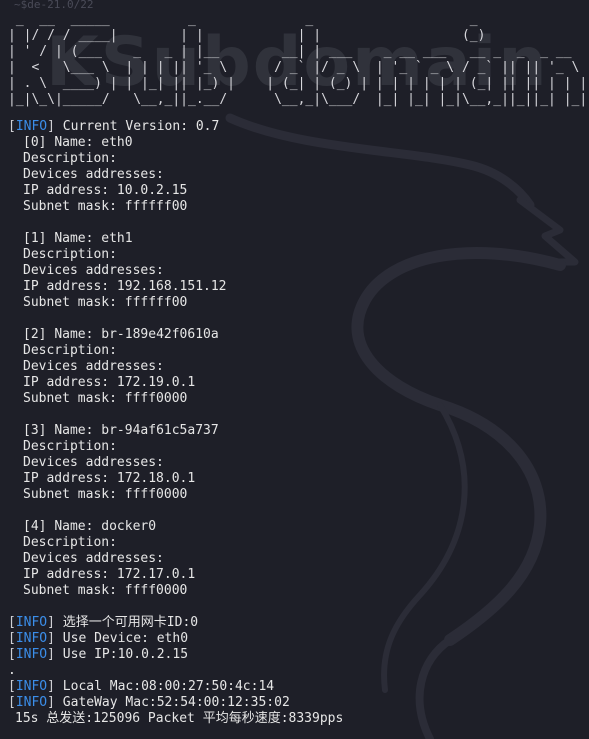 The width and height of the screenshot is (589, 739). Describe the element at coordinates (295, 335) in the screenshot. I see `device-name-line: [2] Name: br-189e42f0610a` at that location.